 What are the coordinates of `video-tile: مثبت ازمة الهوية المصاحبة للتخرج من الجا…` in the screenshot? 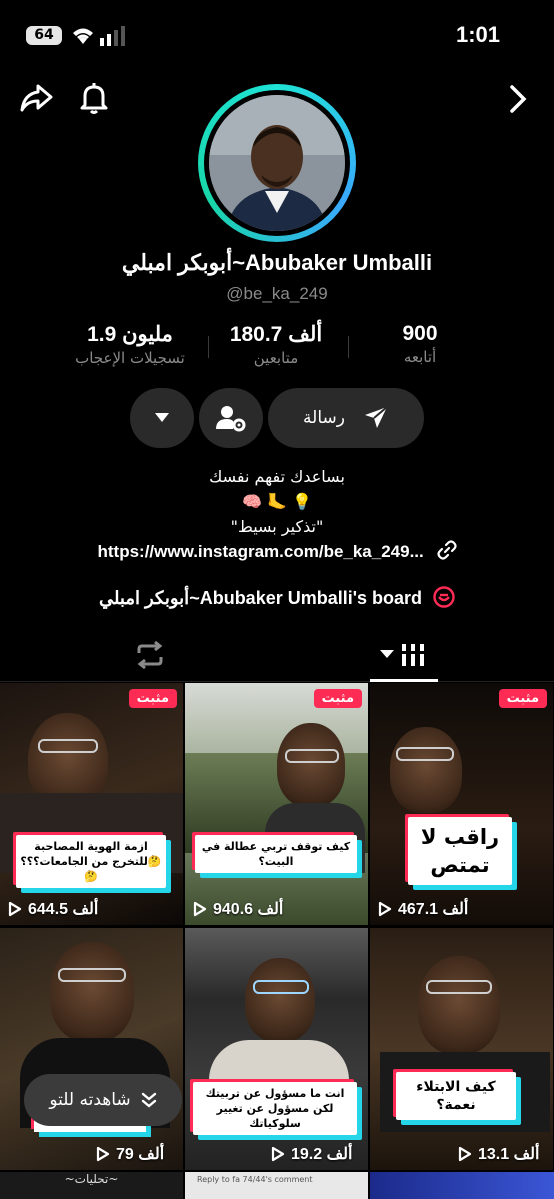 It's located at (91, 804).